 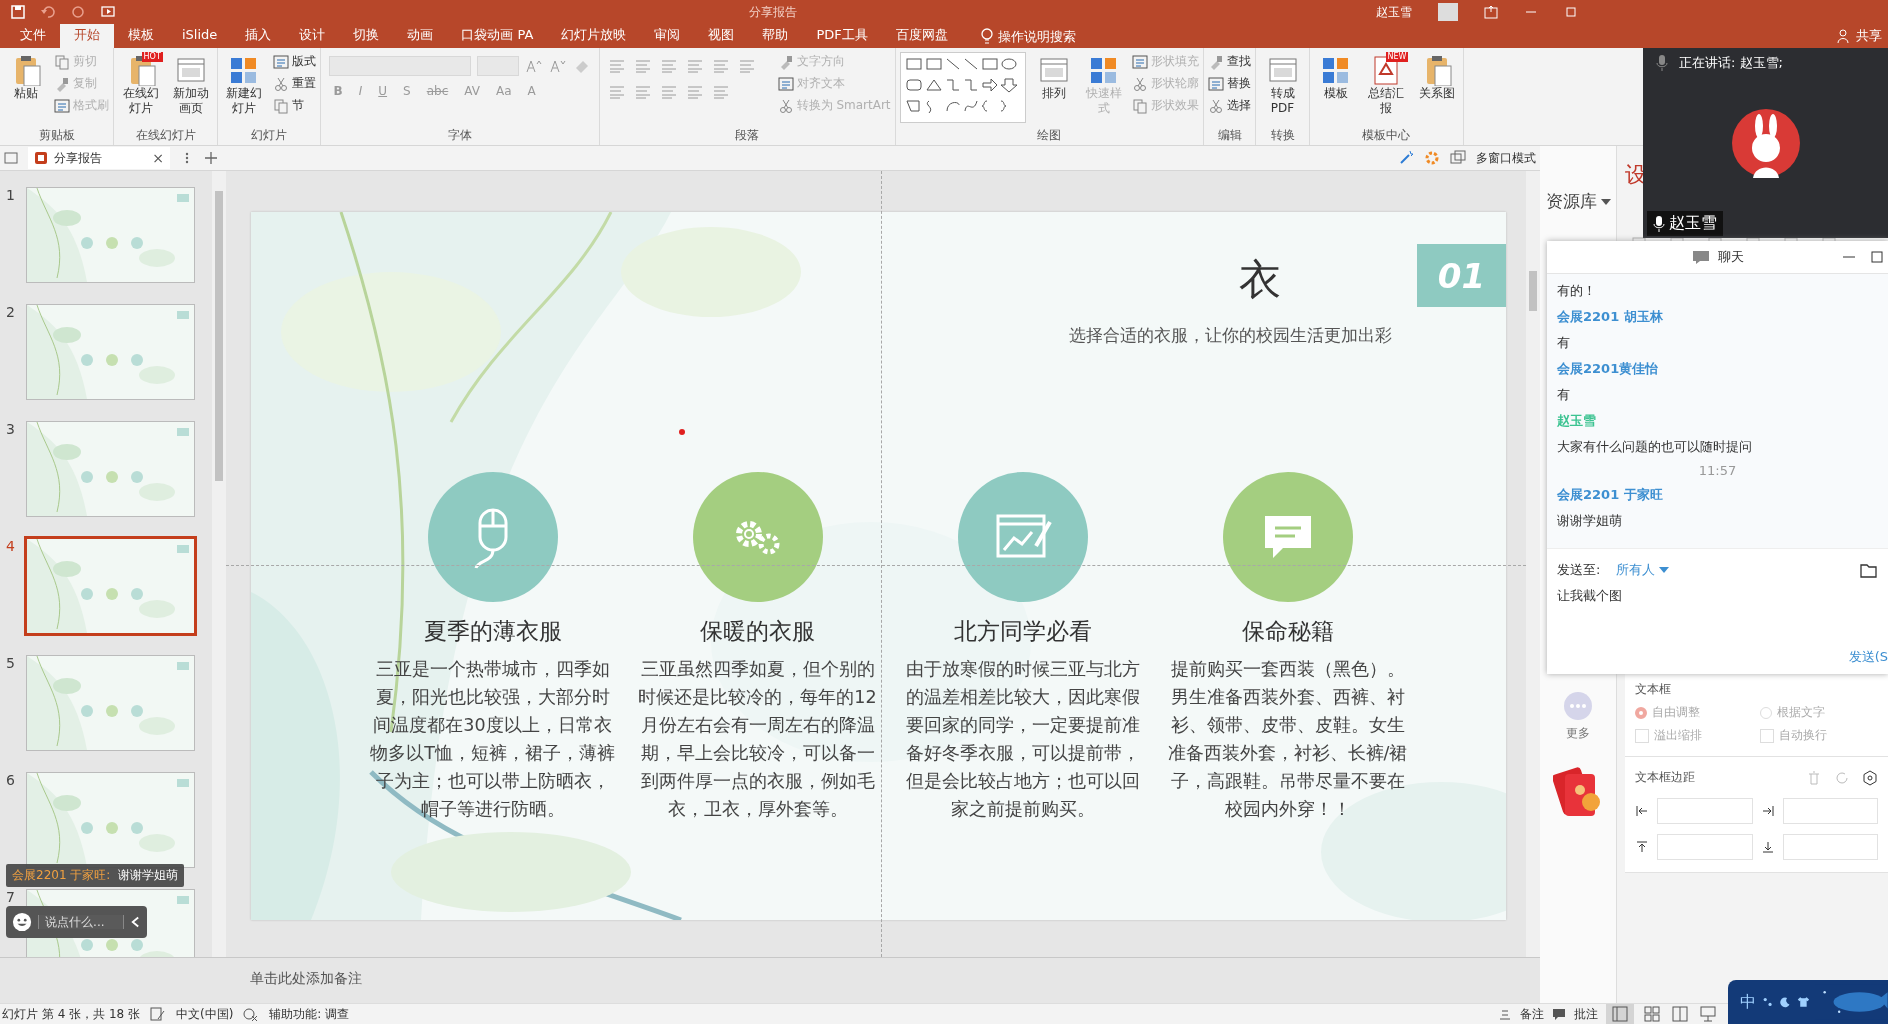 What do you see at coordinates (594, 36) in the screenshot?
I see `ribbon-tab: 幻灯片放映` at bounding box center [594, 36].